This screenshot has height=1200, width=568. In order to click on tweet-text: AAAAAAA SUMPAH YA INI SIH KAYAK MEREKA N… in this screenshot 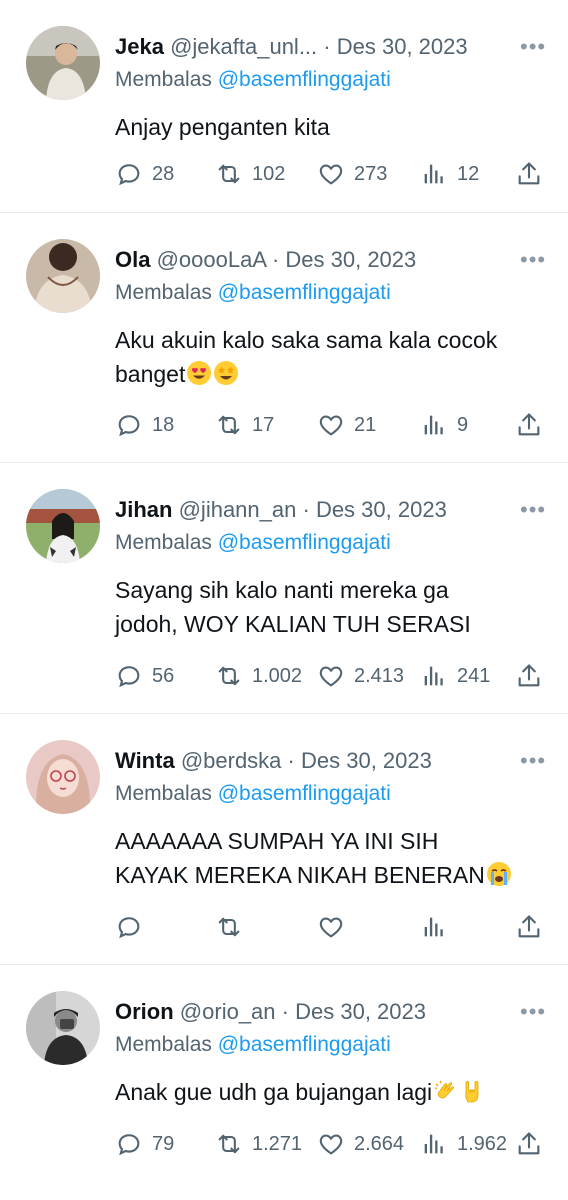, I will do `click(330, 858)`.